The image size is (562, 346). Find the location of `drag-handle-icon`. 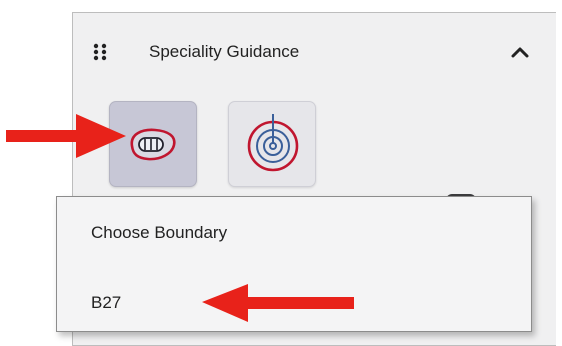

drag-handle-icon is located at coordinates (100, 52).